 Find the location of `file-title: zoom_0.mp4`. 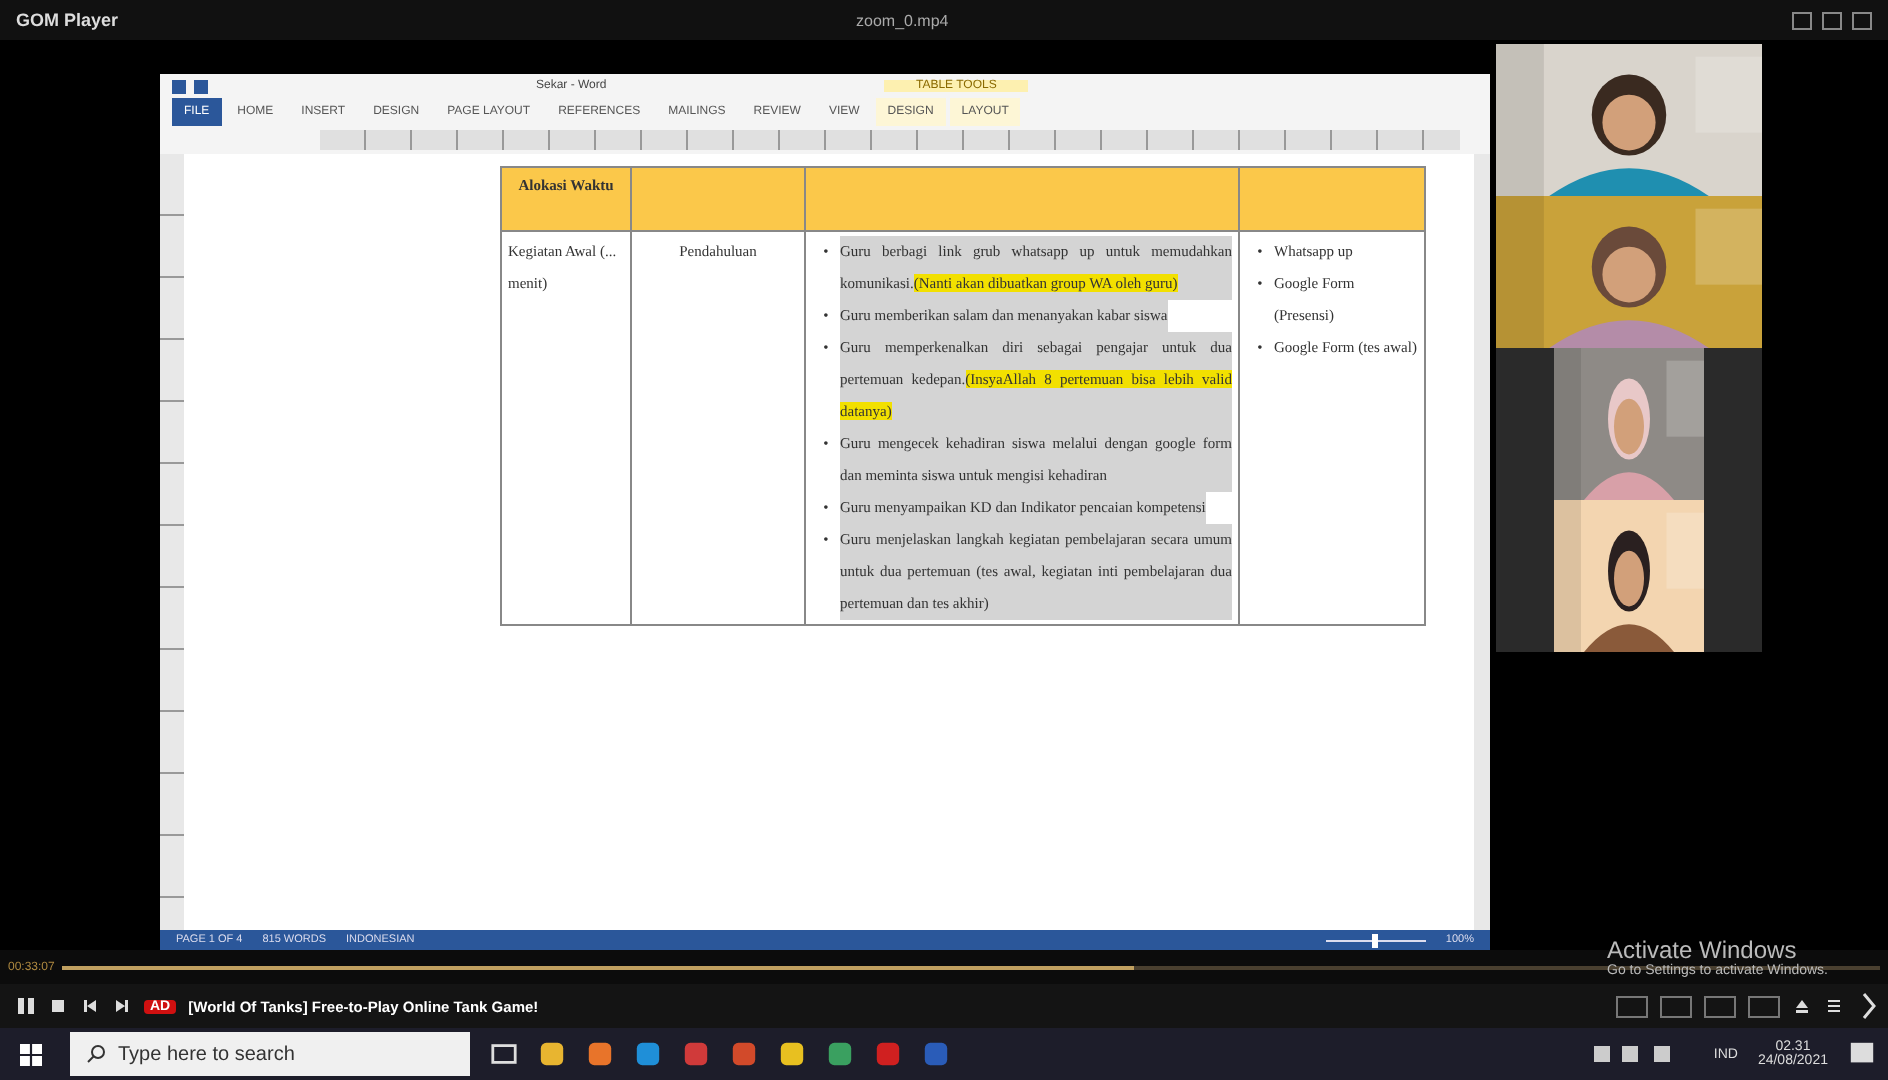

file-title: zoom_0.mp4 is located at coordinates (903, 20).